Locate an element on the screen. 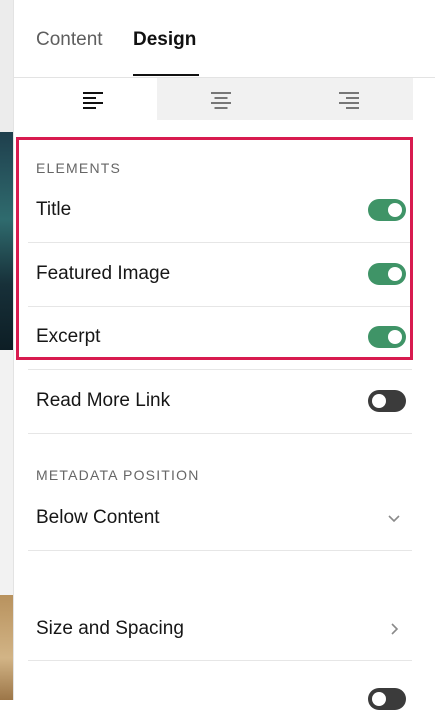 The width and height of the screenshot is (435, 710). read-more-label: Read More Link is located at coordinates (103, 400).